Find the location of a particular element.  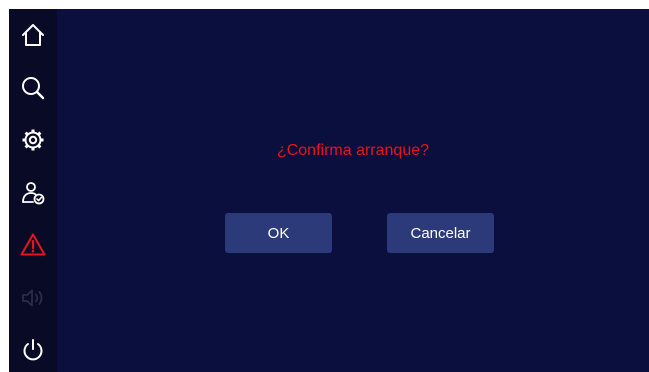

volume-muted-icon is located at coordinates (32, 298).